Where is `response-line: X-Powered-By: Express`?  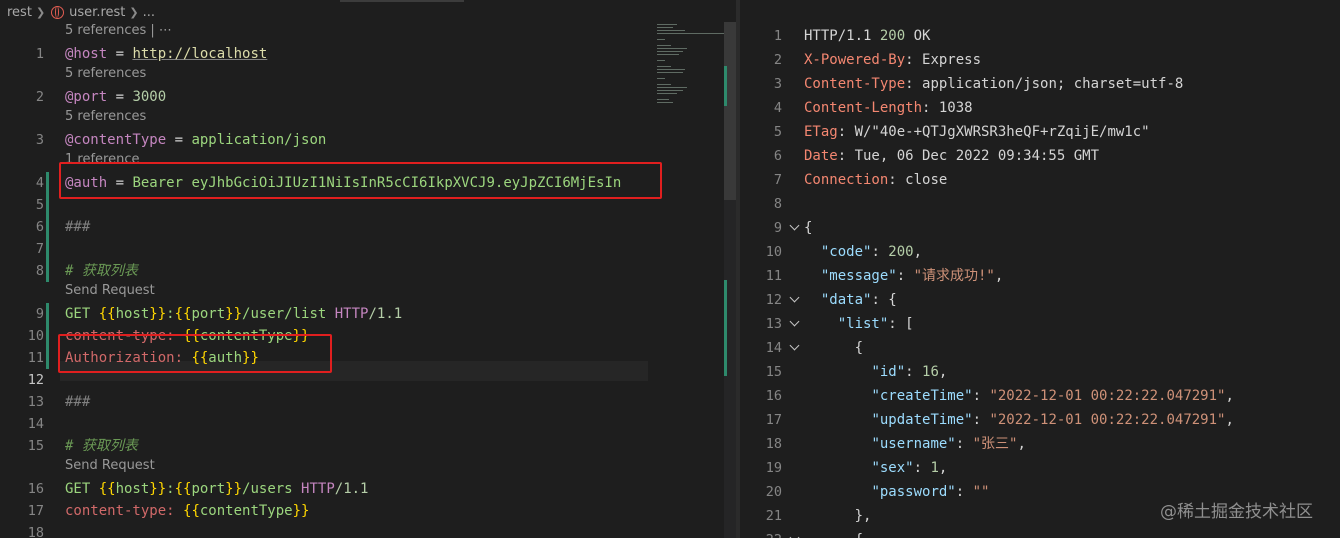
response-line: X-Powered-By: Express is located at coordinates (892, 60).